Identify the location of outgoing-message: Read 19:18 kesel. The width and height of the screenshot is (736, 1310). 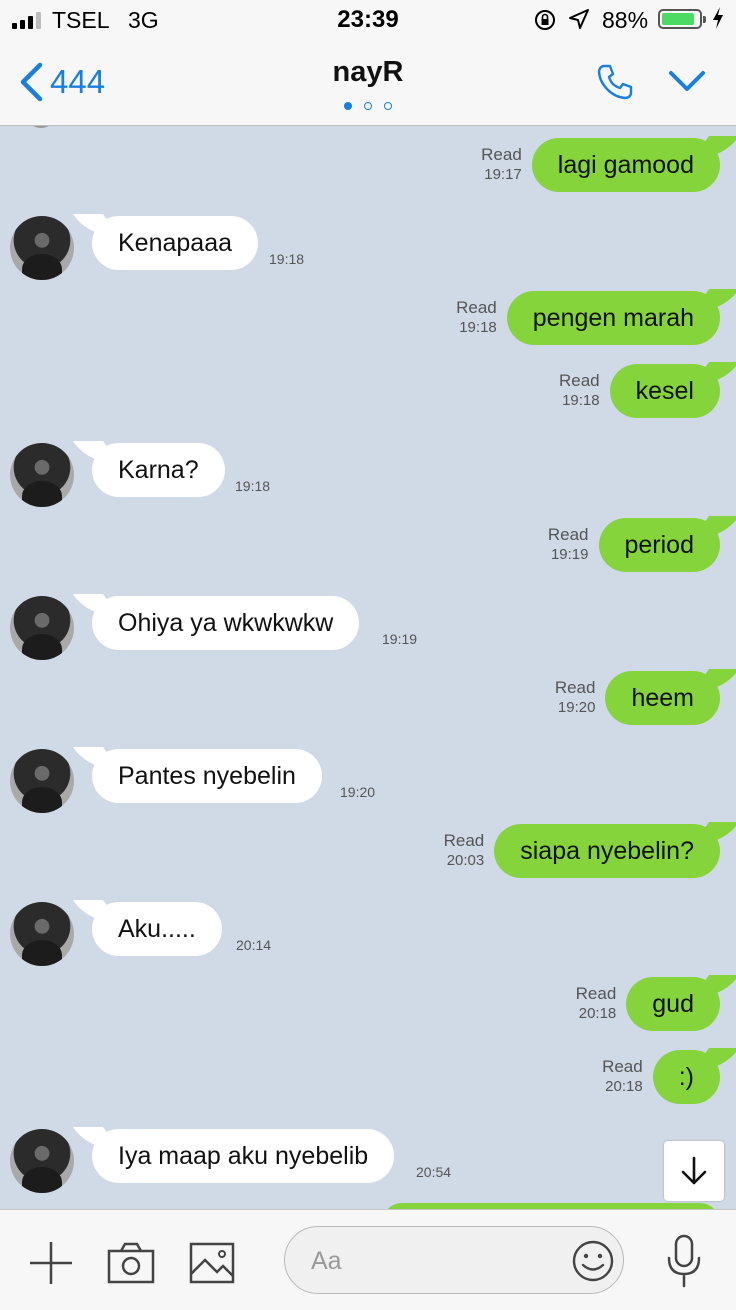
(639, 391).